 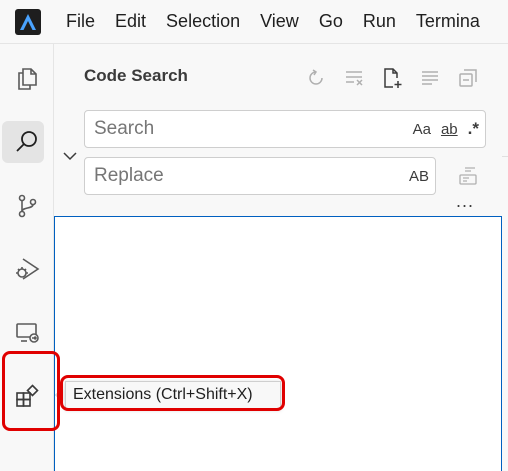 I want to click on clear-results-icon, so click(x=354, y=78).